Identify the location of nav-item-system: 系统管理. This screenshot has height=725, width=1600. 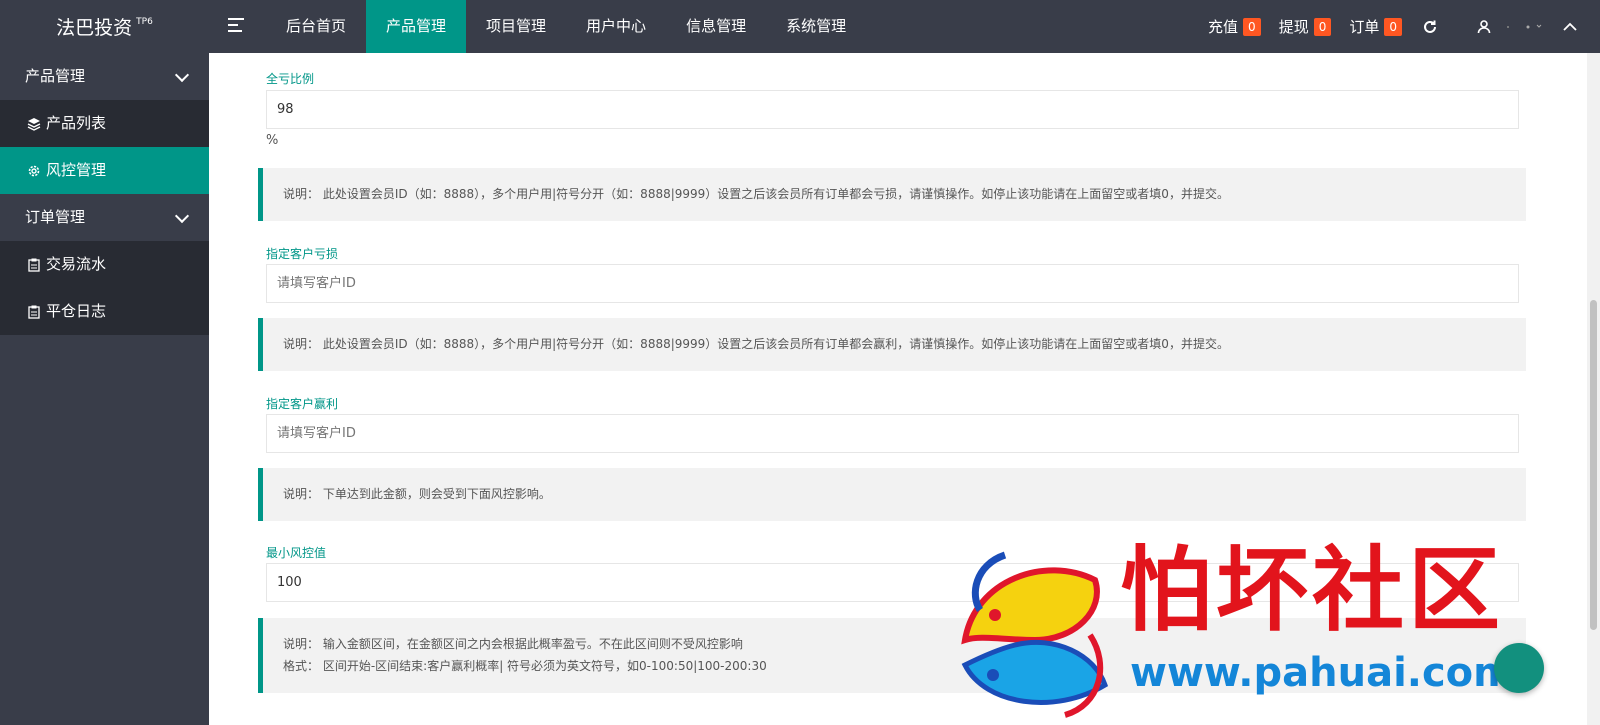
(816, 26).